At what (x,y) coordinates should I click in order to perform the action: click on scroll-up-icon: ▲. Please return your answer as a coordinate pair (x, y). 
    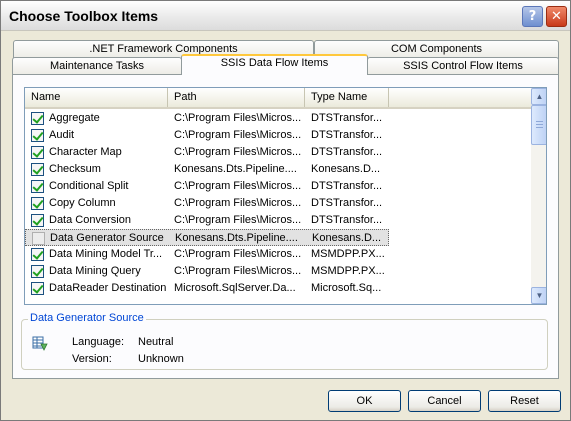
    Looking at the image, I should click on (538, 96).